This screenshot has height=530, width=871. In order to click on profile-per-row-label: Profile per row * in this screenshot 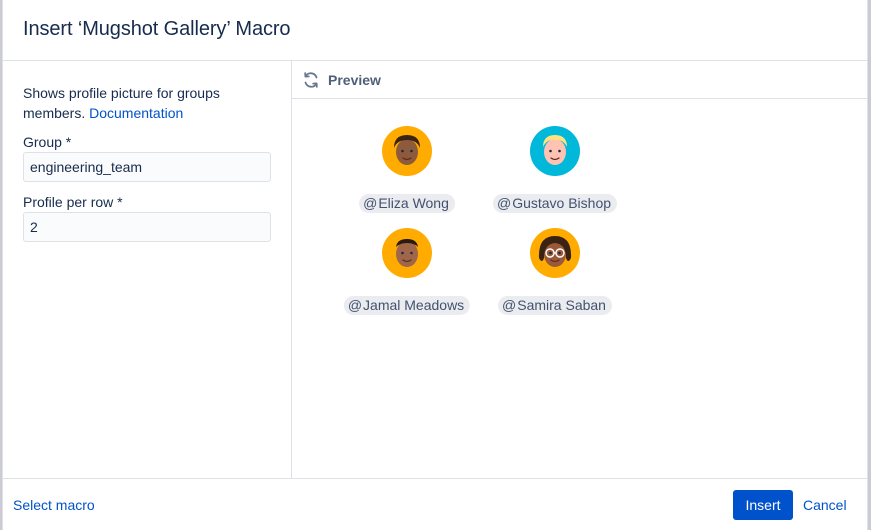, I will do `click(73, 202)`.